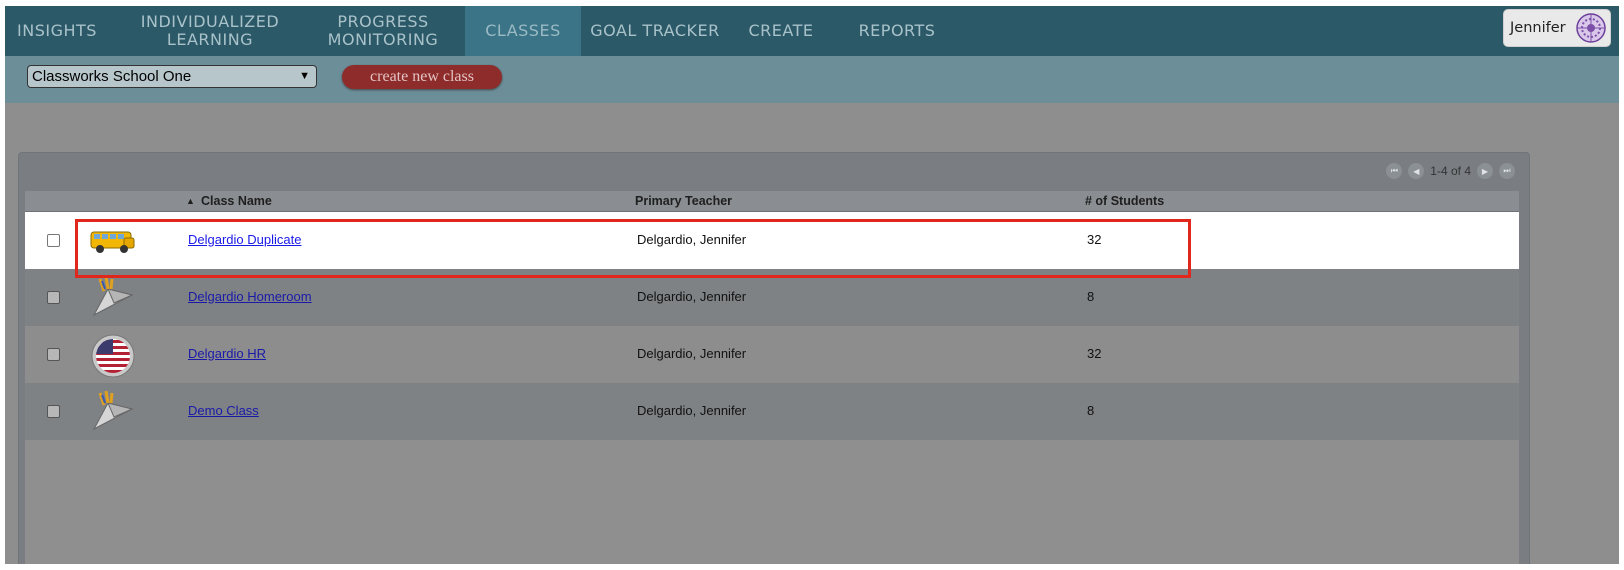 This screenshot has width=1624, height=570. I want to click on table-row: Demo Class Delgardio, Jennifer 8, so click(772, 411).